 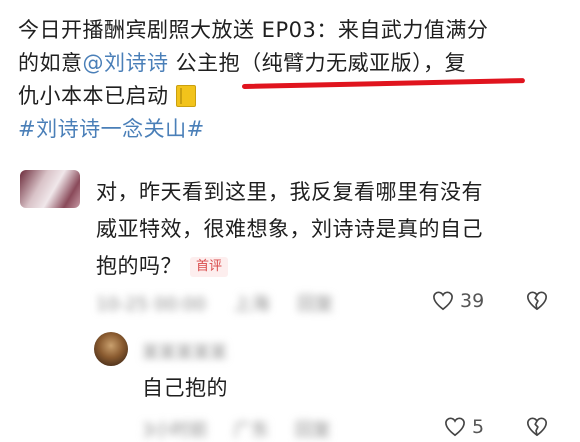 What do you see at coordinates (209, 267) in the screenshot?
I see `first-comment-badge: 首评` at bounding box center [209, 267].